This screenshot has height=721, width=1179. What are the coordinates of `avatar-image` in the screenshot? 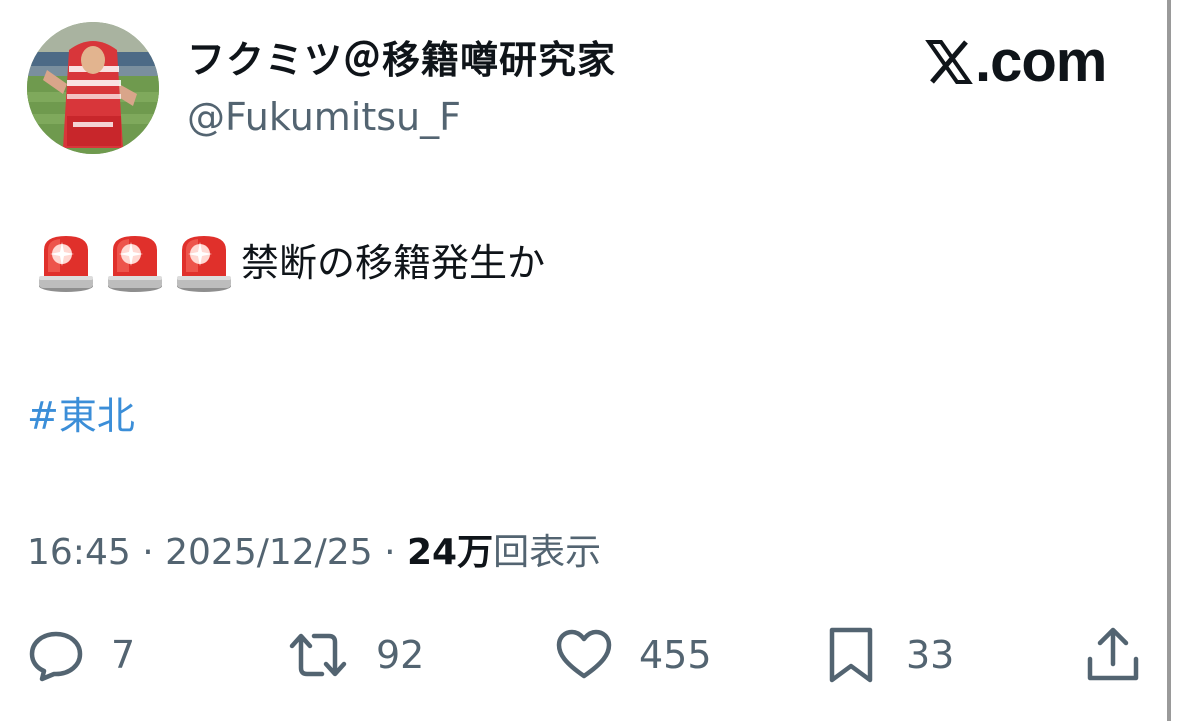 It's located at (93, 88).